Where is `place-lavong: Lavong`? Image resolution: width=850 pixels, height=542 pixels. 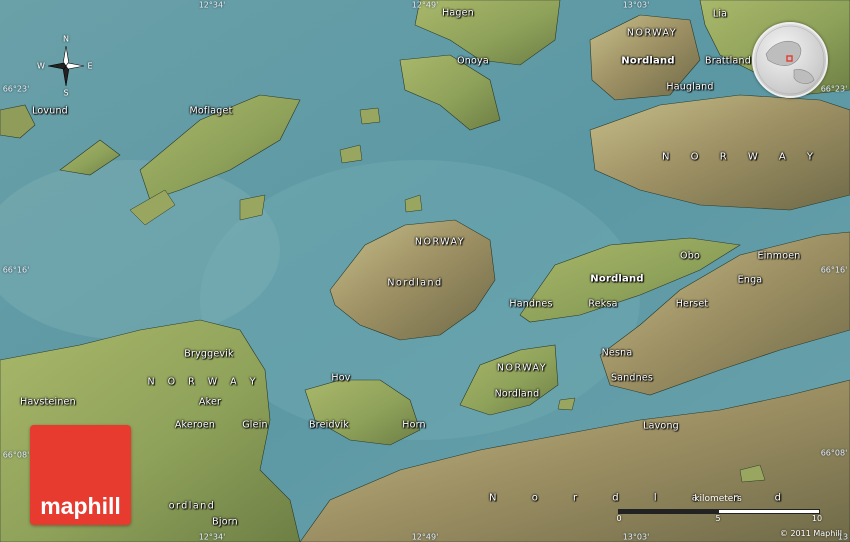
place-lavong: Lavong is located at coordinates (661, 426).